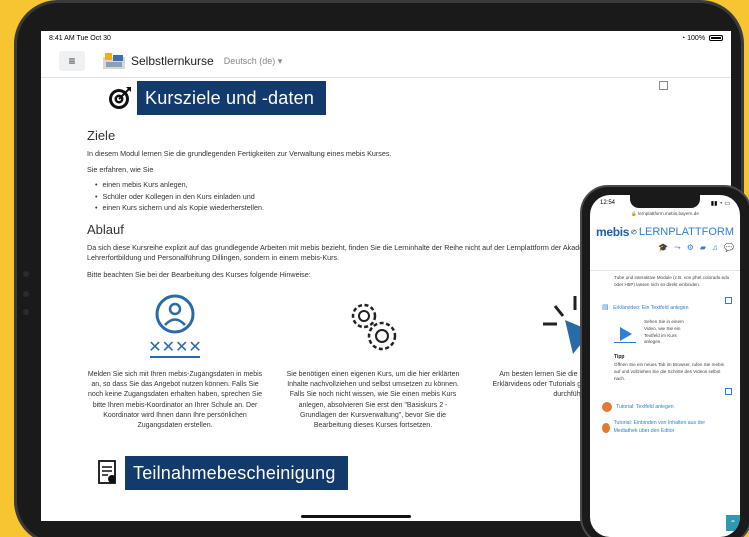 The width and height of the screenshot is (749, 537). Describe the element at coordinates (683, 38) in the screenshot. I see `wifi-icon: ◔` at that location.